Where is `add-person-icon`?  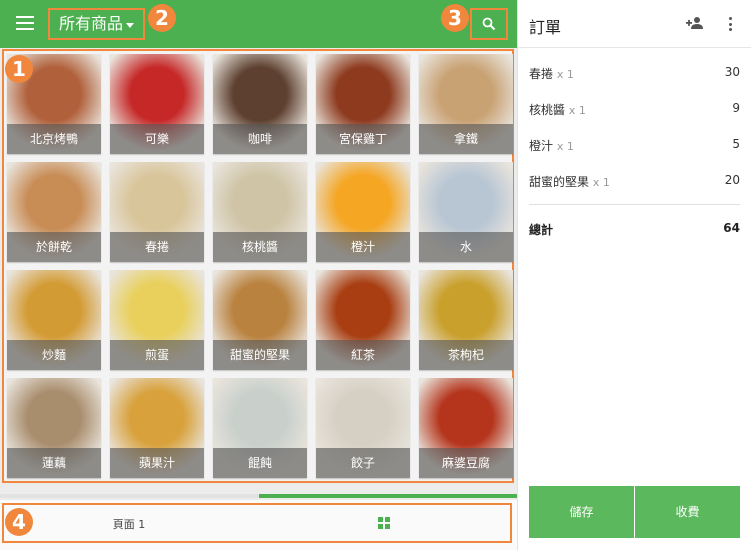
add-person-icon is located at coordinates (695, 23).